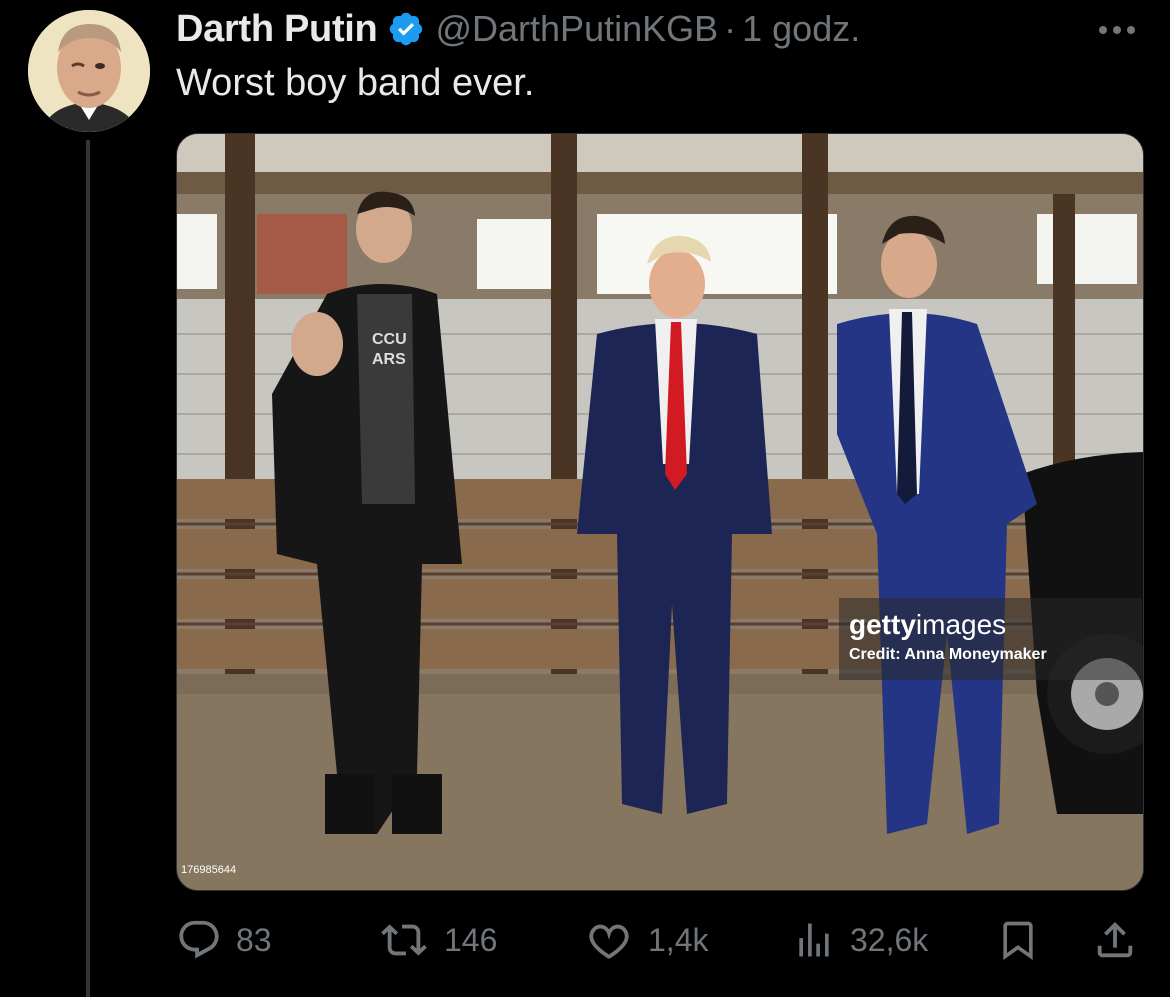  I want to click on reply-icon, so click(199, 940).